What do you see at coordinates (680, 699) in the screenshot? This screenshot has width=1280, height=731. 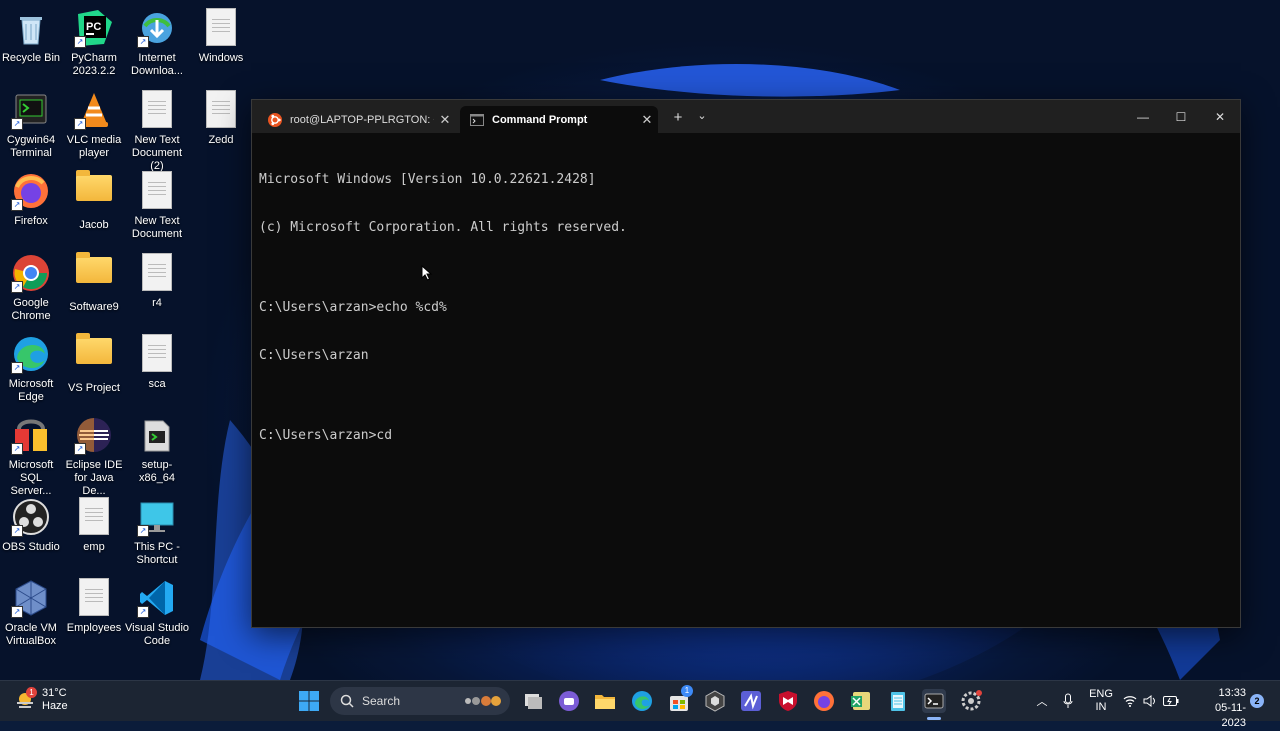 I see `store-button: 1` at bounding box center [680, 699].